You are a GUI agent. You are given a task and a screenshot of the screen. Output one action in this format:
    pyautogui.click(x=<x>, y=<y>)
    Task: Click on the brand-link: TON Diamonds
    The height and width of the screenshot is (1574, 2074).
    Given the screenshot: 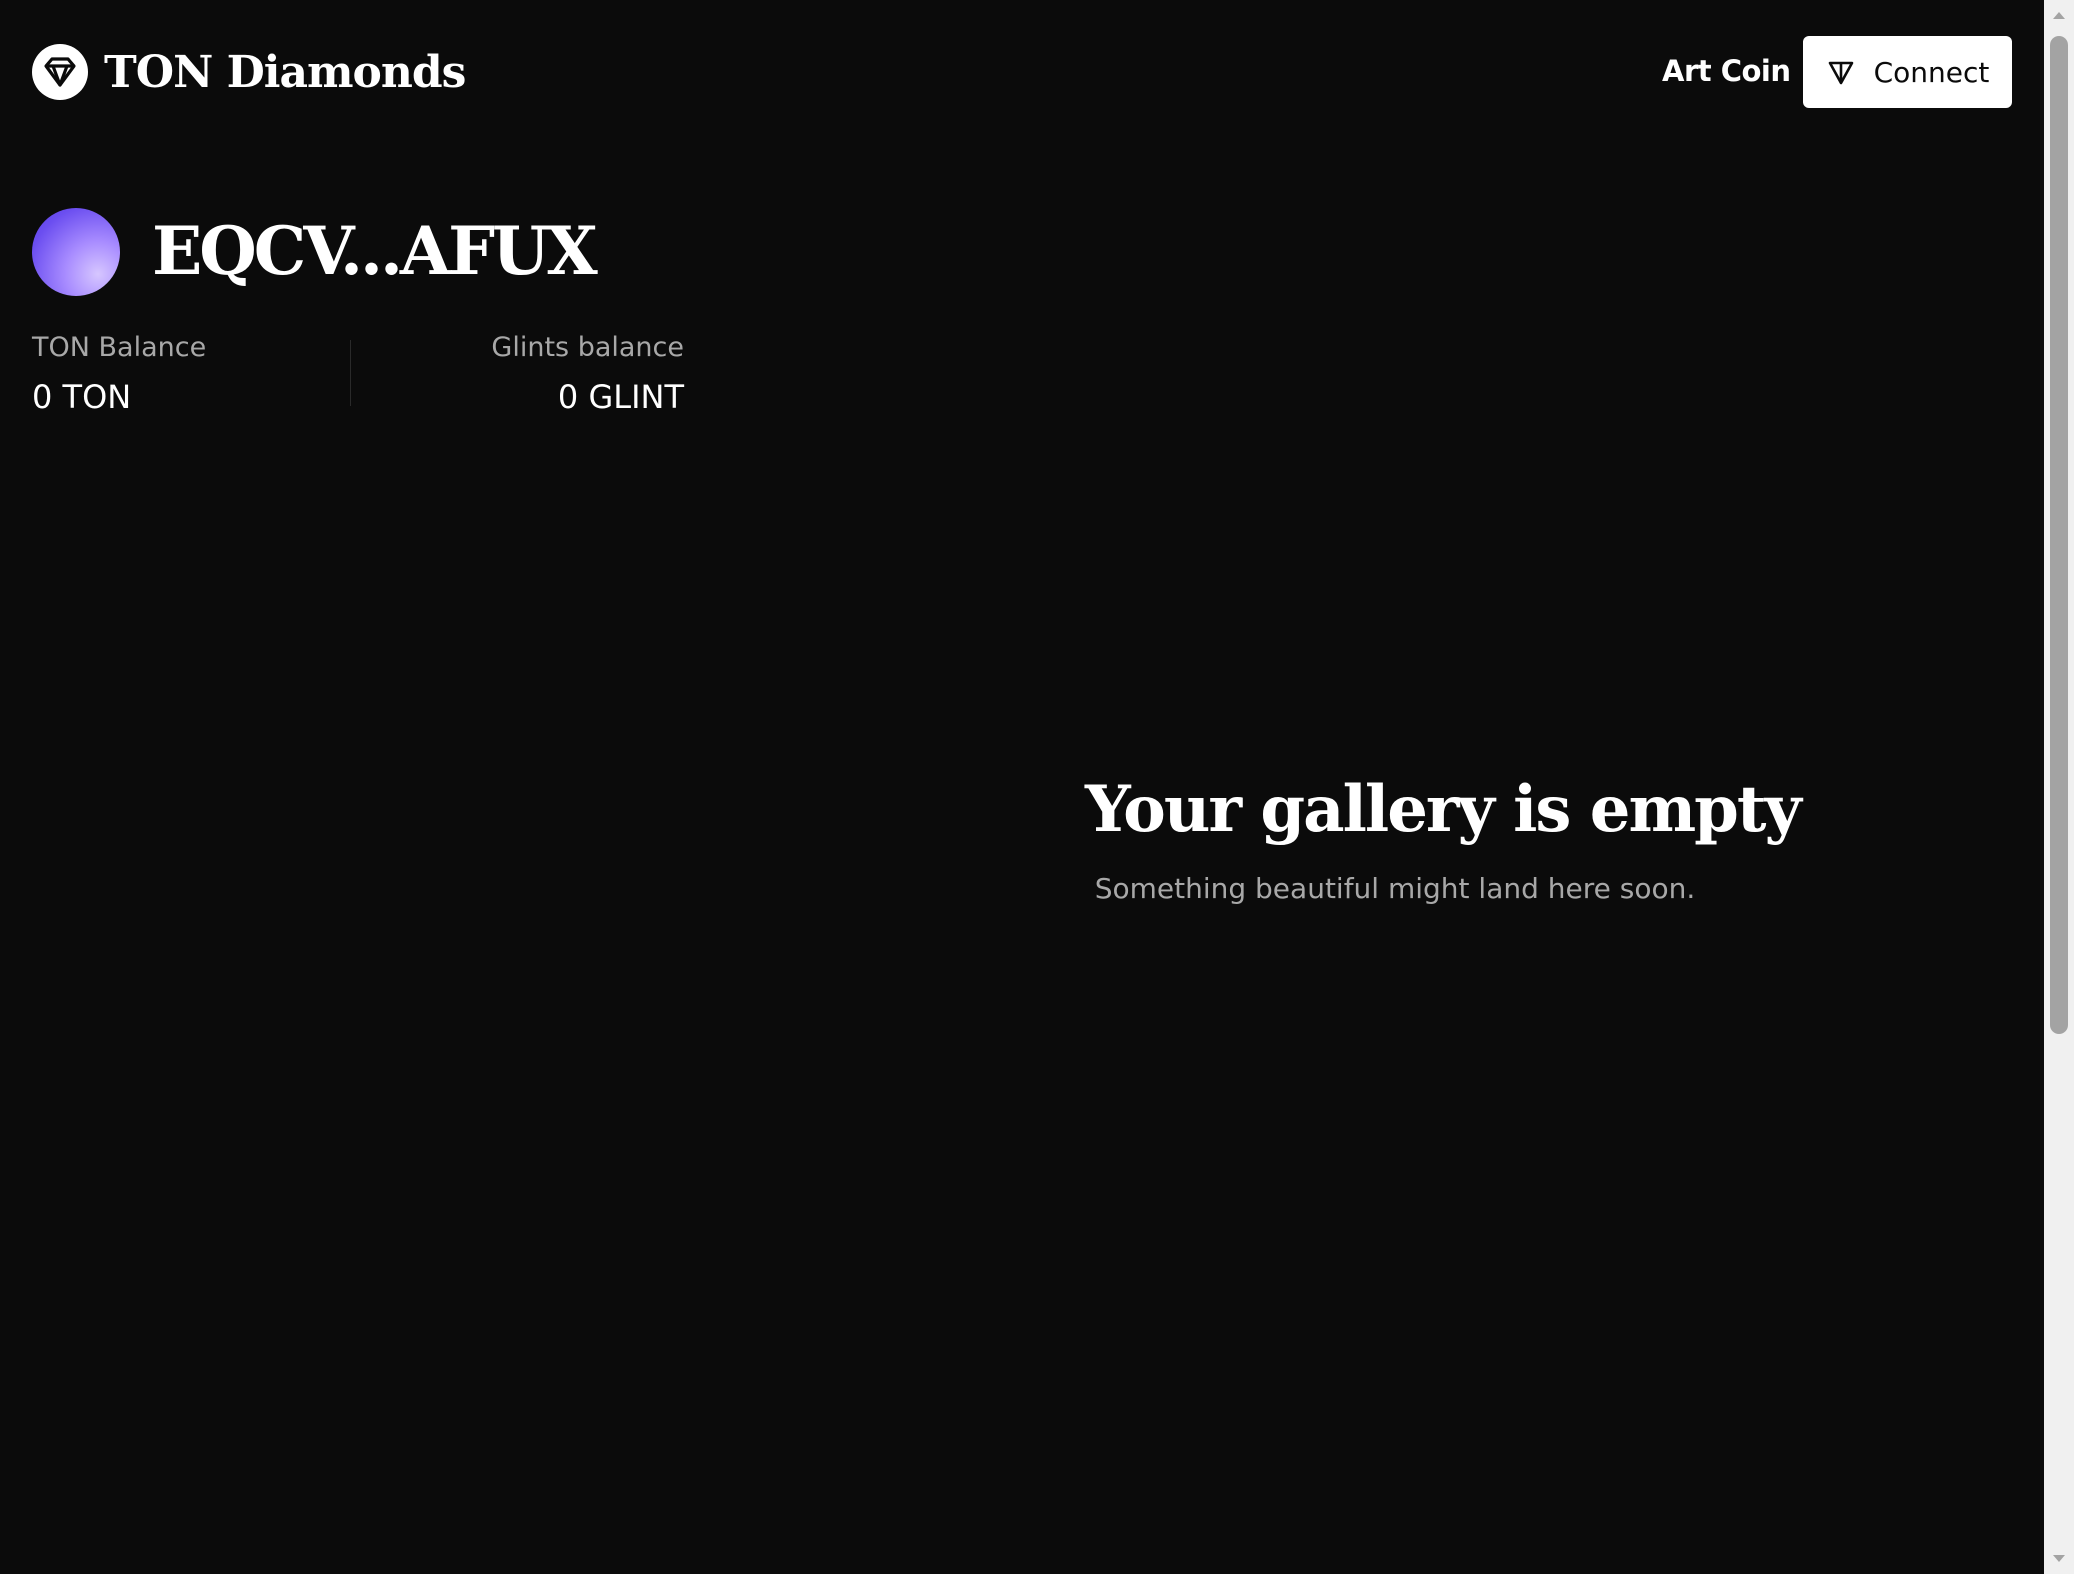 What is the action you would take?
    pyautogui.click(x=249, y=72)
    